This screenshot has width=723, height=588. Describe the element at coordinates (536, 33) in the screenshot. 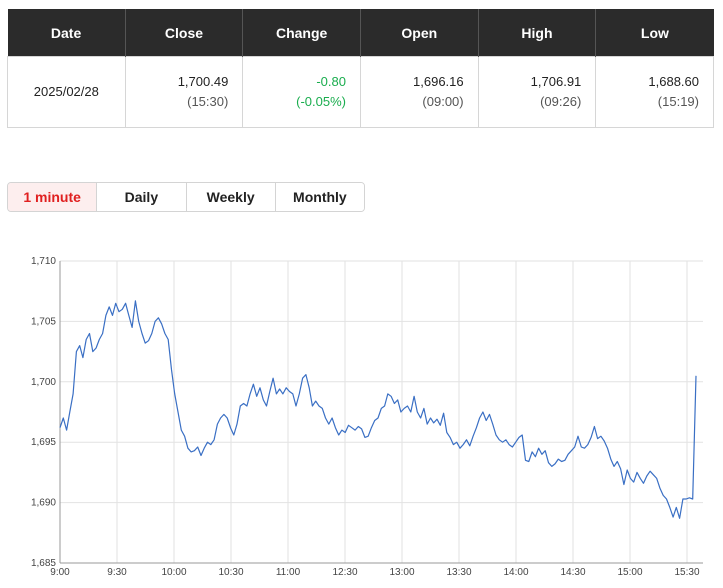

I see `header-high: High` at that location.